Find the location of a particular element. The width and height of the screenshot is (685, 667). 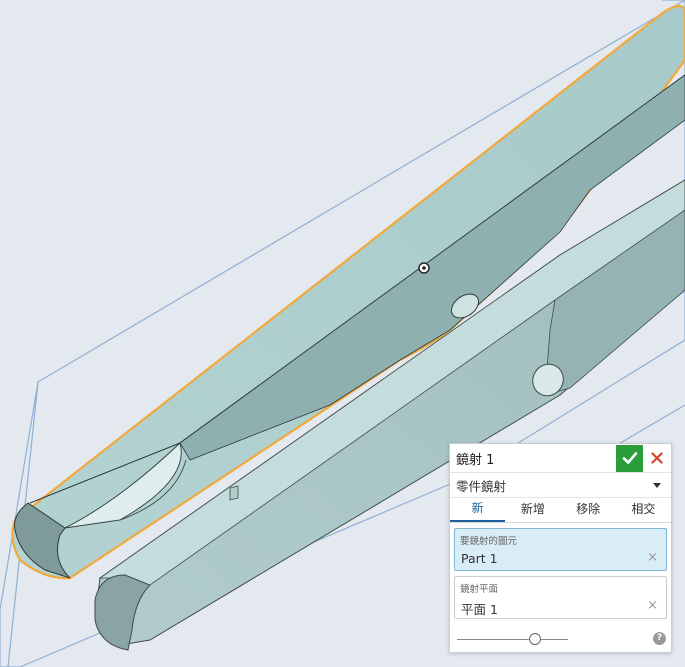

help-icon: ? is located at coordinates (659, 638).